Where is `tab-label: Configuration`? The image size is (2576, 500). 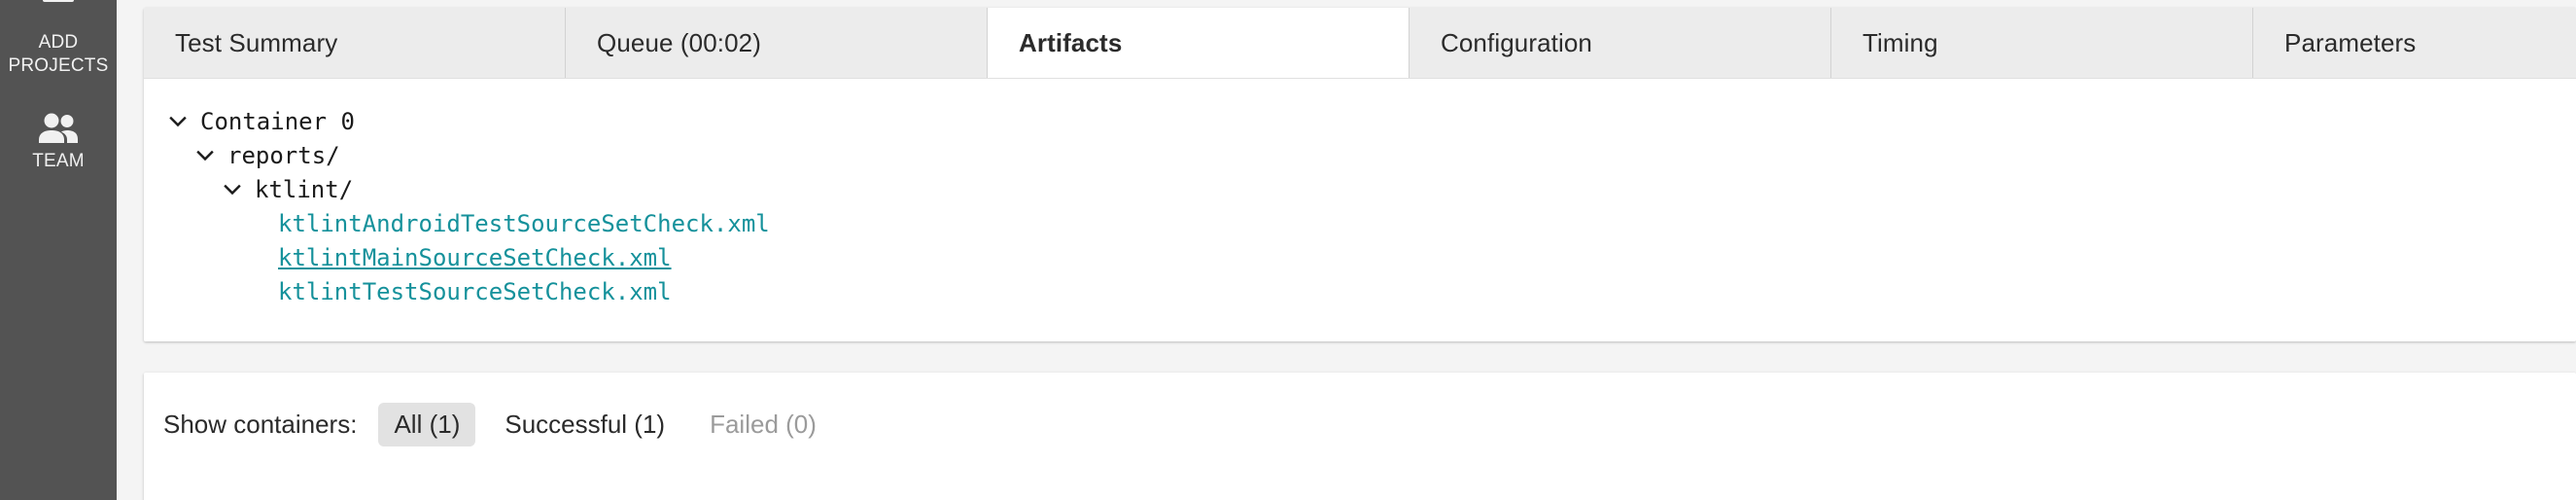
tab-label: Configuration is located at coordinates (1517, 42).